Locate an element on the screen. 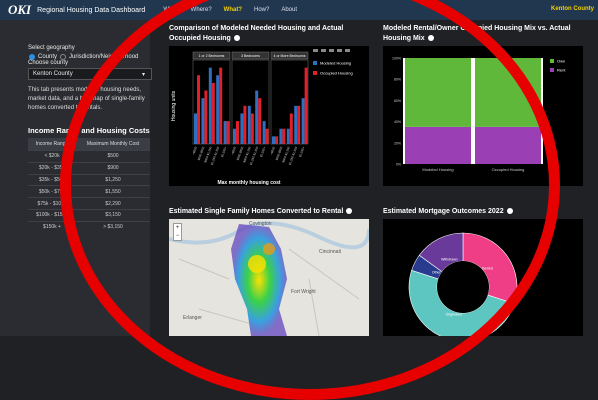 This screenshot has height=400, width=598. legend-label: Occupied Housing is located at coordinates (336, 73).